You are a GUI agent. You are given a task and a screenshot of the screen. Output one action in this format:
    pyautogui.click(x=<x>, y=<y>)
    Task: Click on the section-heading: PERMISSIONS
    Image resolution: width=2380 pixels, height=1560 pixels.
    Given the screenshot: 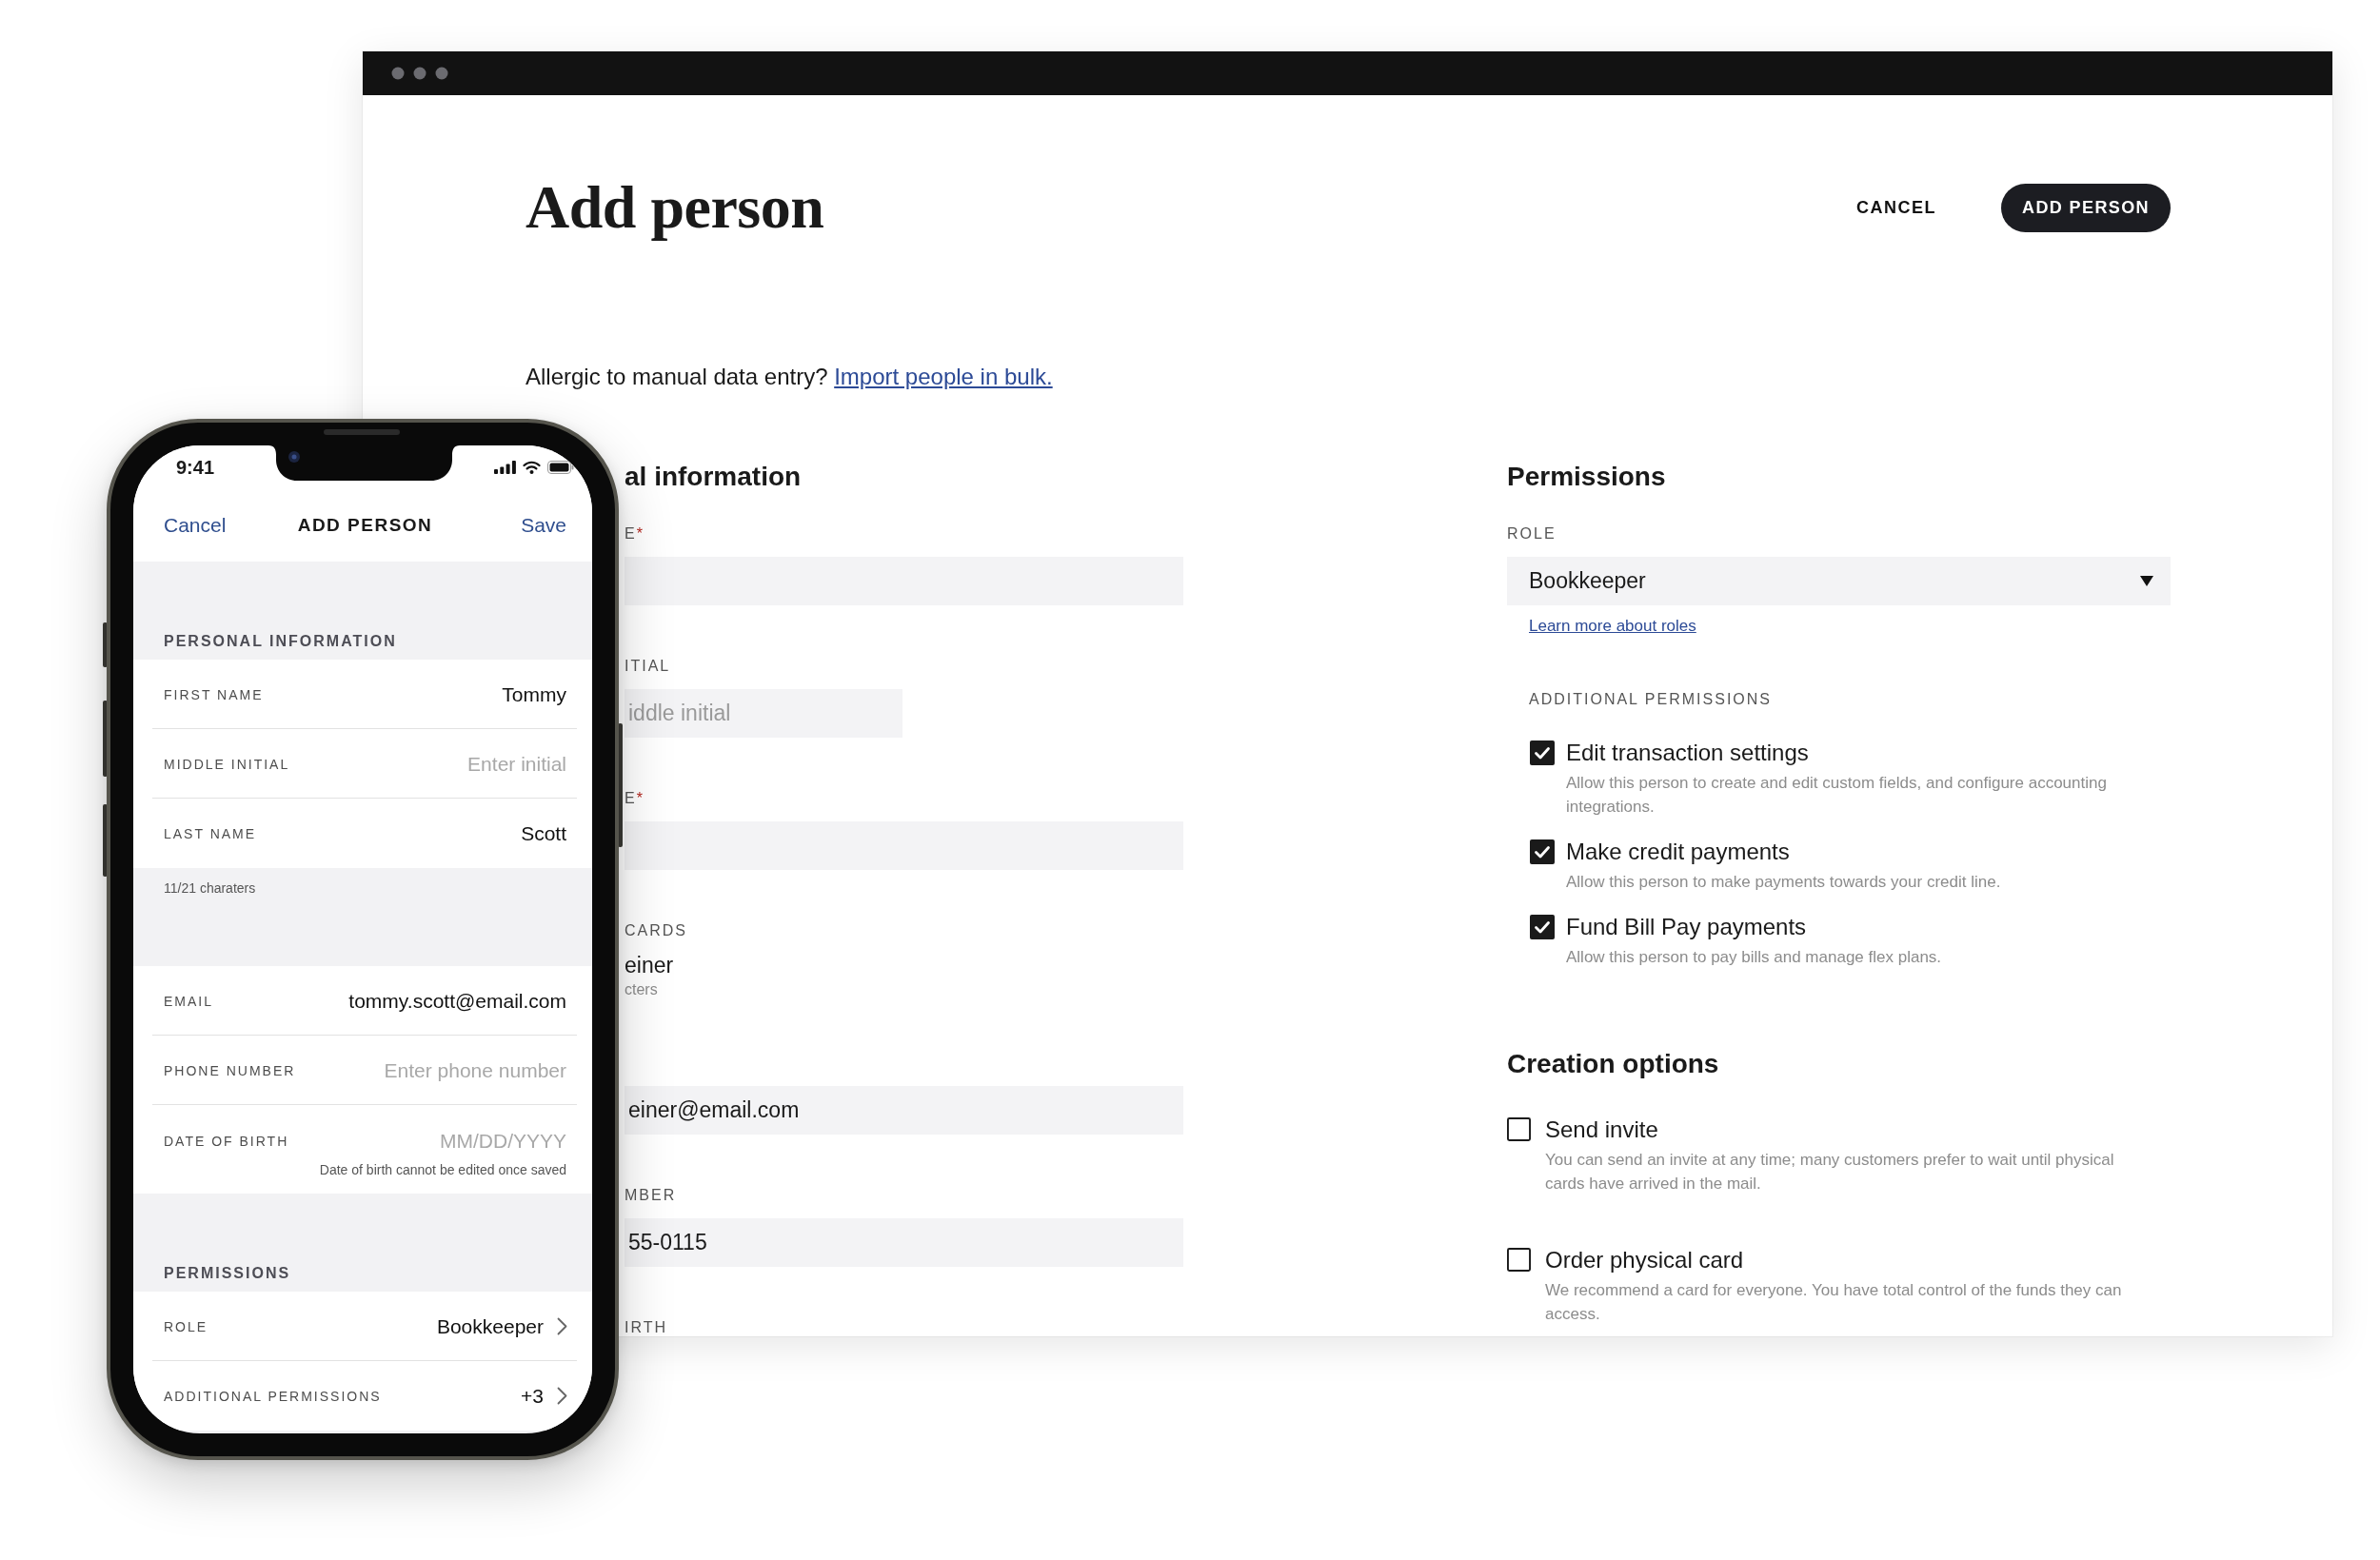 What is the action you would take?
    pyautogui.click(x=227, y=1273)
    